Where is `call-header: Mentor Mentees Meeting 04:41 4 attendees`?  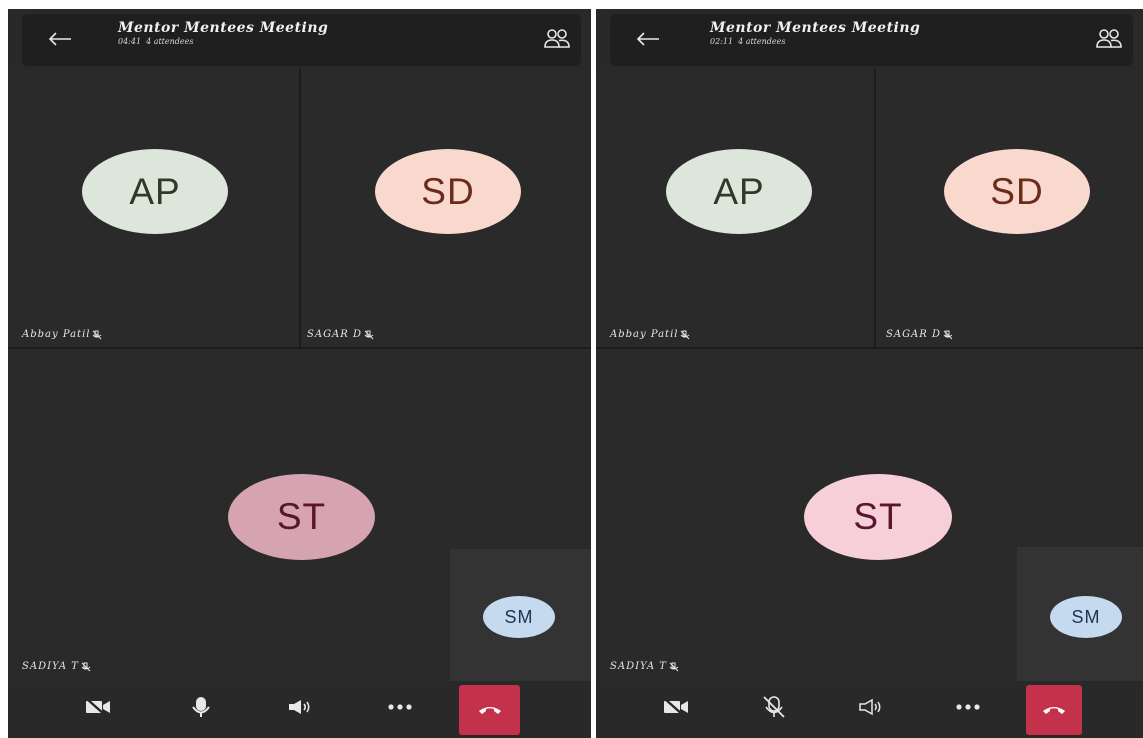
call-header: Mentor Mentees Meeting 04:41 4 attendees is located at coordinates (301, 40).